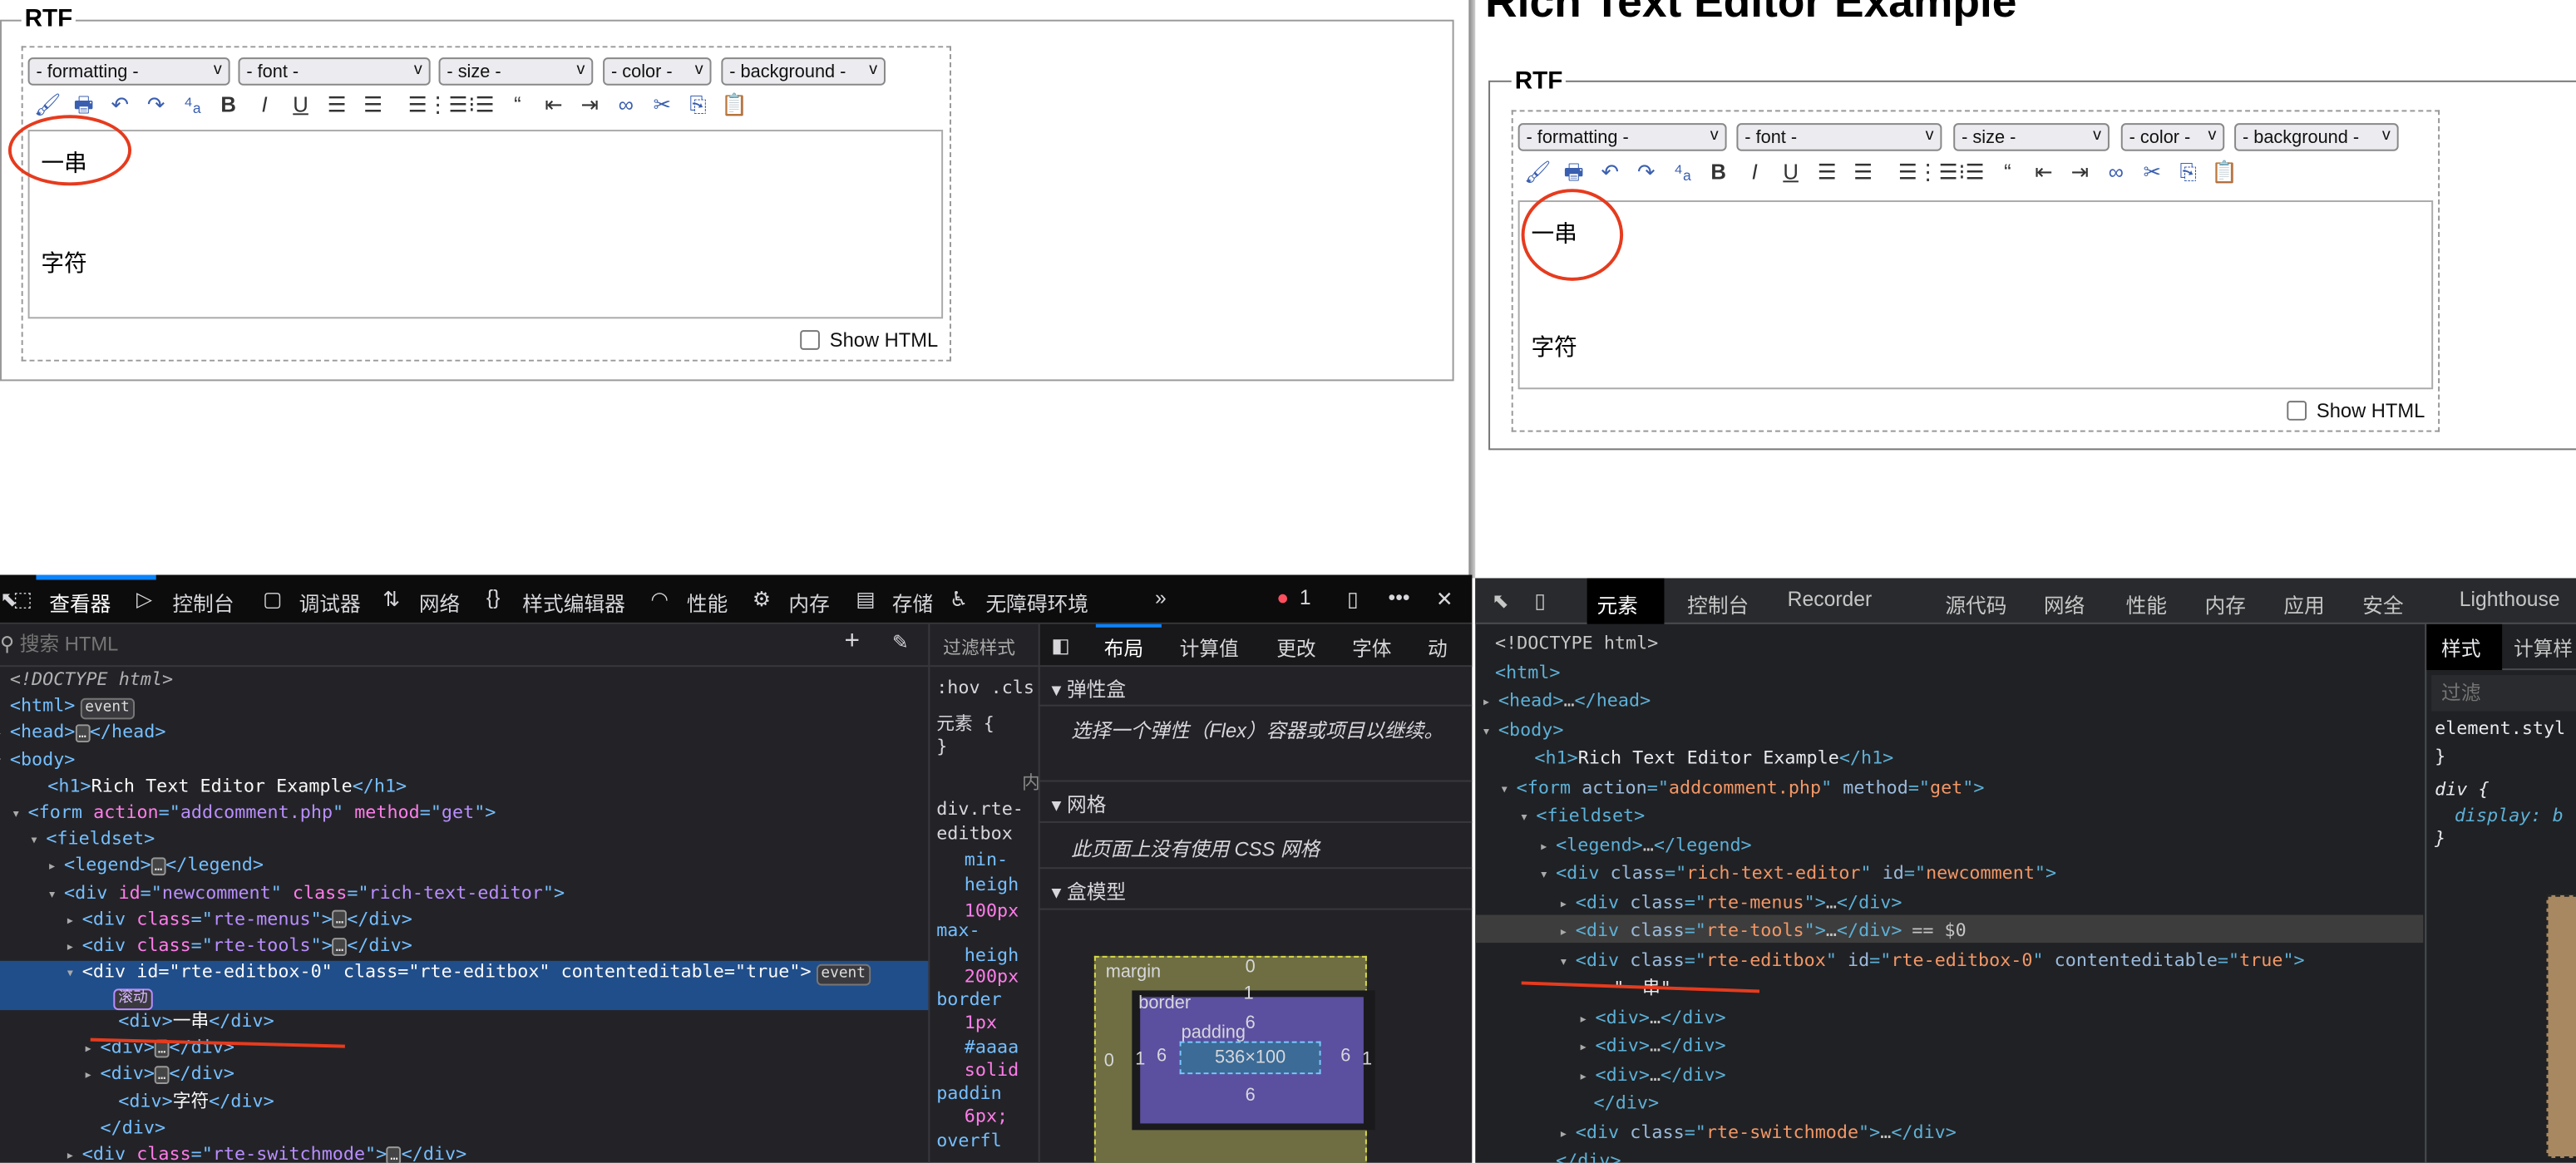  I want to click on cut-icon: ✂, so click(2152, 172).